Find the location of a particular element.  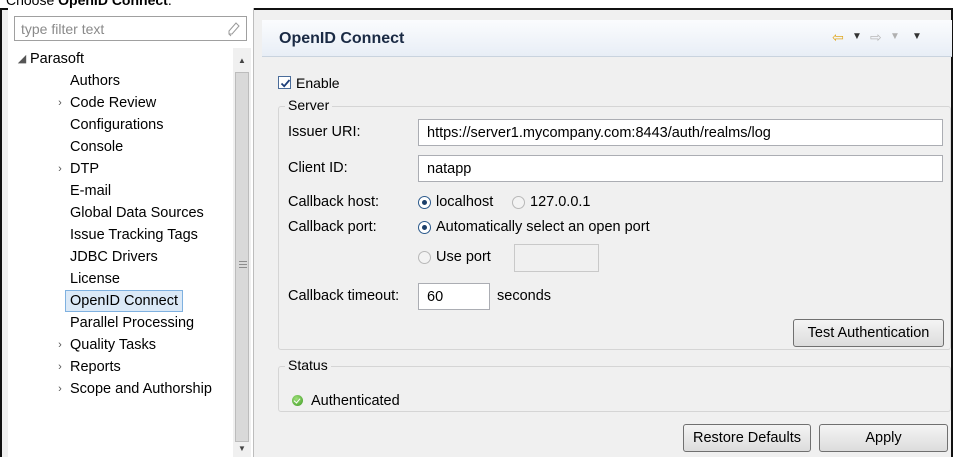

timeout-unit-label: seconds is located at coordinates (524, 296).